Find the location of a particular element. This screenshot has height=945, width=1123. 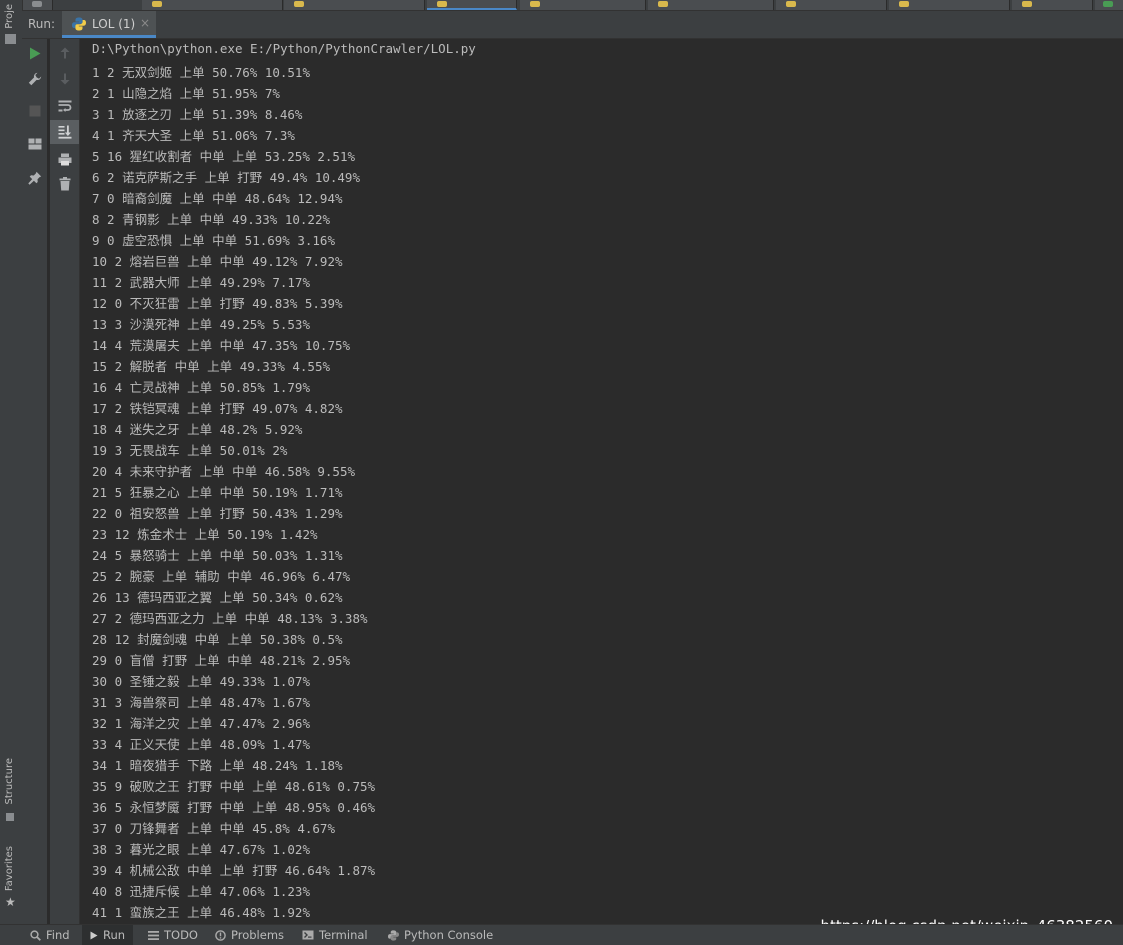

clear-all-button is located at coordinates (64, 184).